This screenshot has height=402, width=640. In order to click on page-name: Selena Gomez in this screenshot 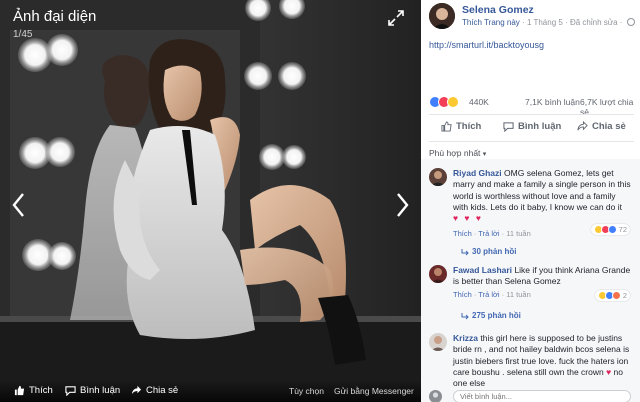, I will do `click(498, 10)`.